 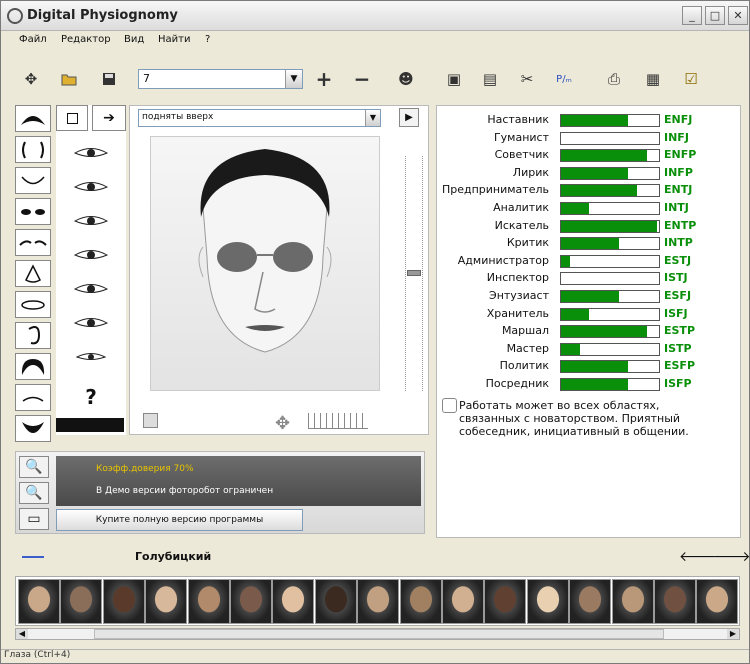 What do you see at coordinates (362, 79) in the screenshot?
I see `minus-icon: −` at bounding box center [362, 79].